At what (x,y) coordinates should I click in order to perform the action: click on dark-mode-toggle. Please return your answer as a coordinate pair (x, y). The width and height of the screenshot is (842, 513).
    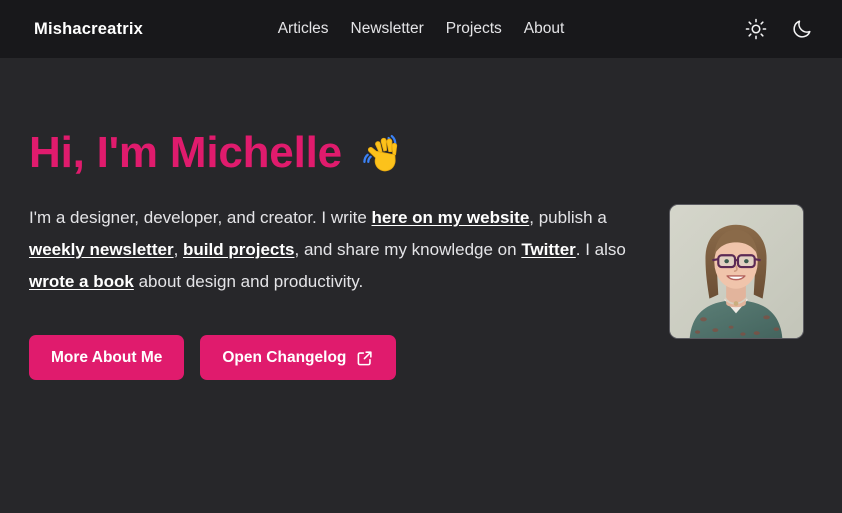
    Looking at the image, I should click on (802, 29).